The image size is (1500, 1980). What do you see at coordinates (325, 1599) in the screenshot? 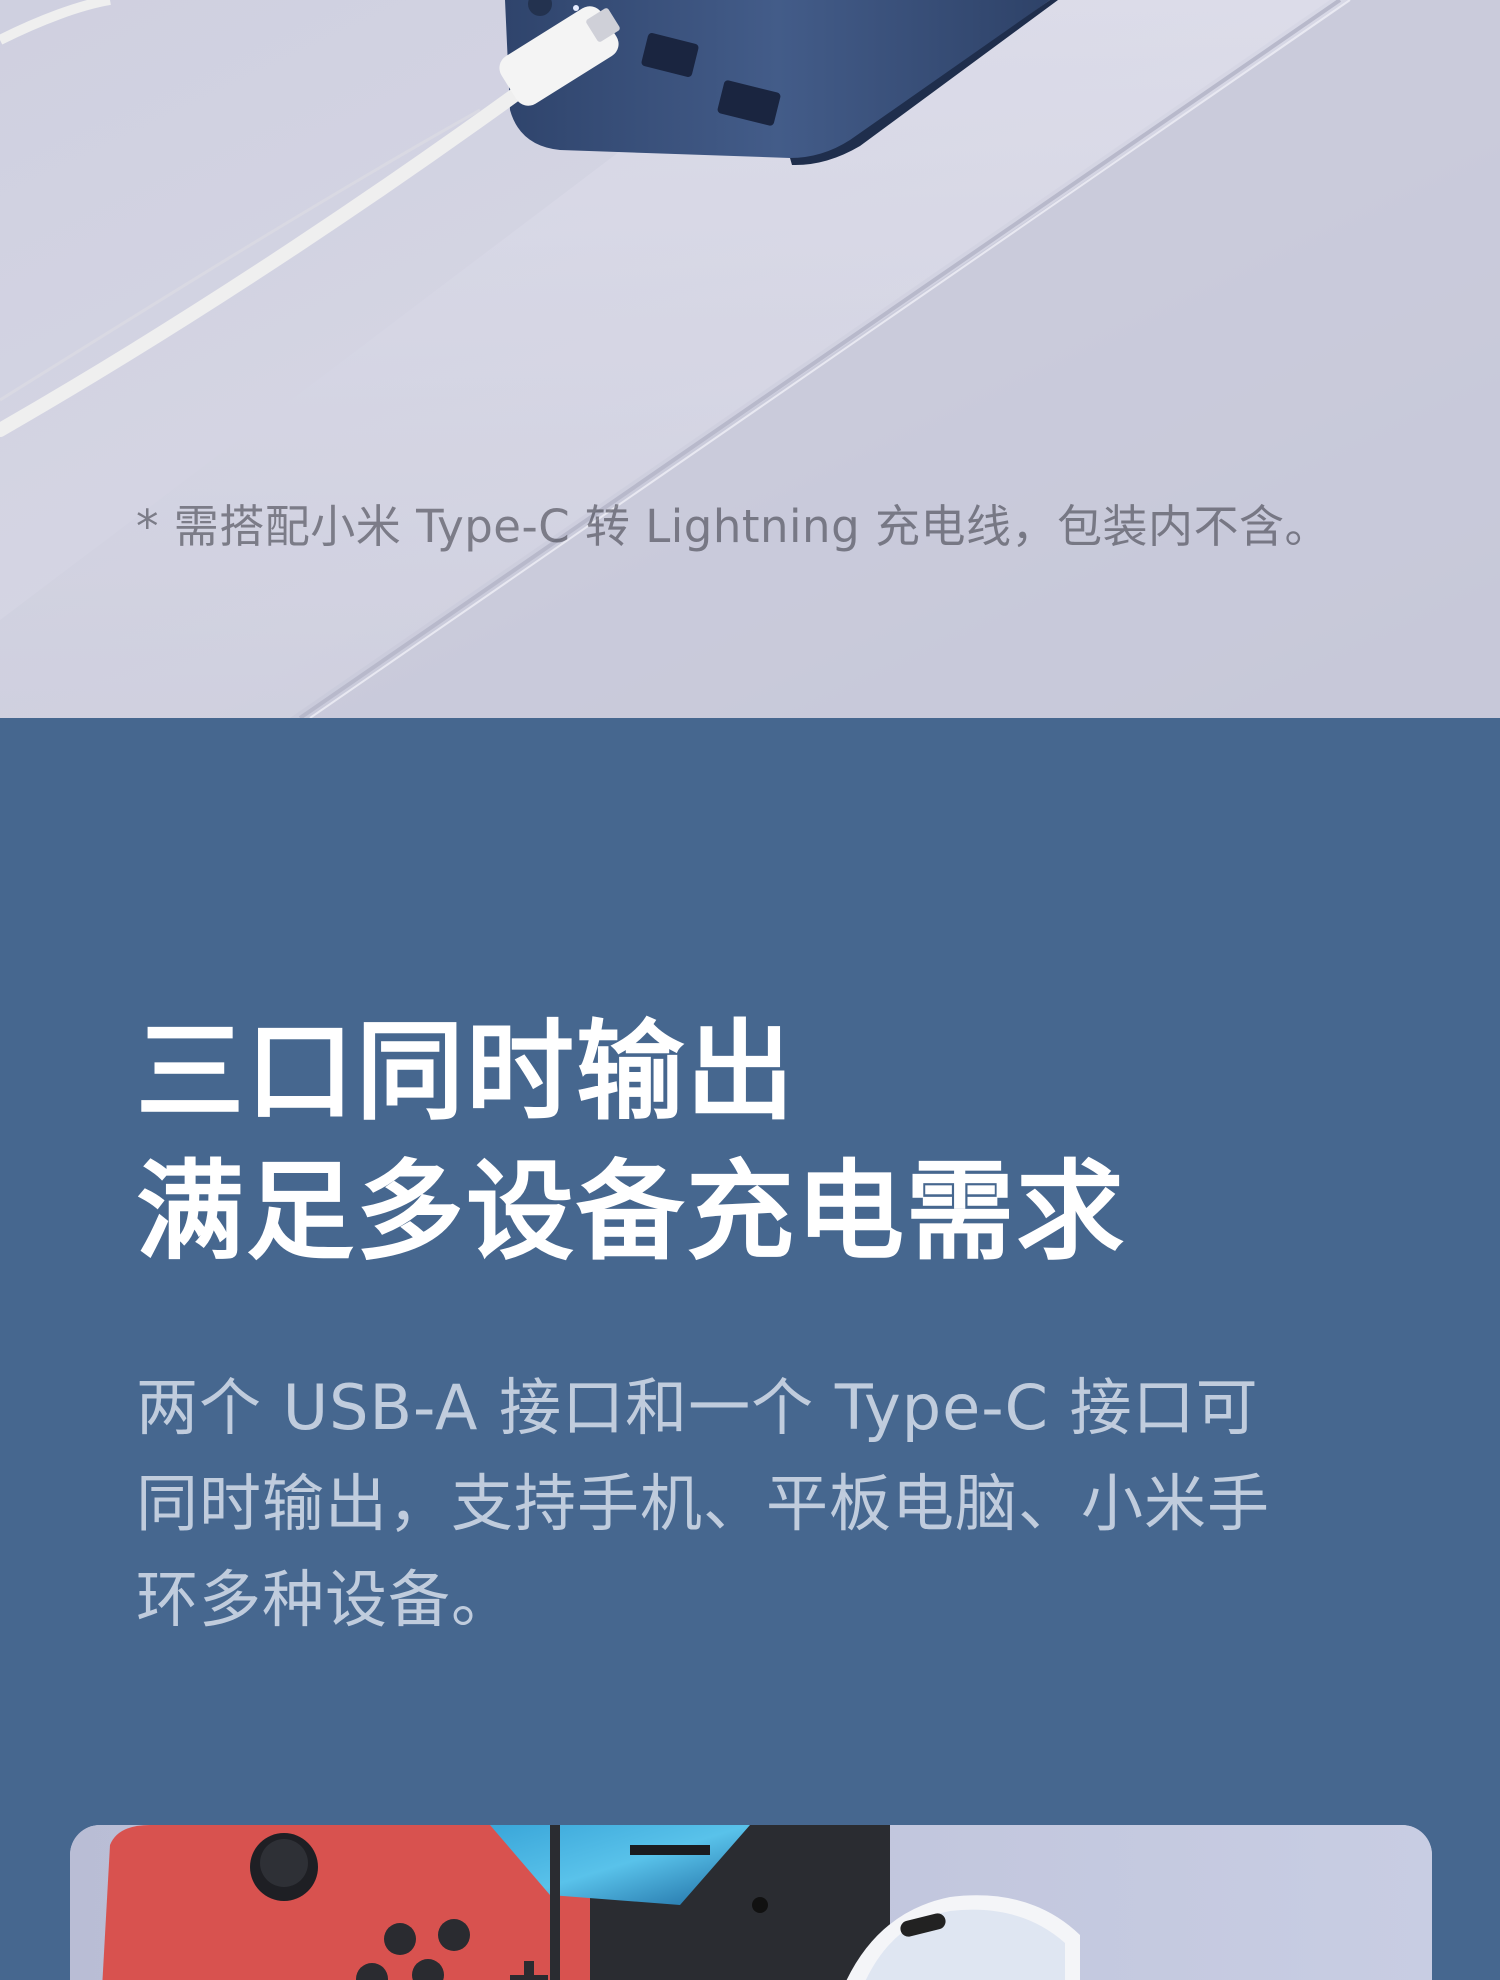
I see `feature-description-line: 环多种设备。` at bounding box center [325, 1599].